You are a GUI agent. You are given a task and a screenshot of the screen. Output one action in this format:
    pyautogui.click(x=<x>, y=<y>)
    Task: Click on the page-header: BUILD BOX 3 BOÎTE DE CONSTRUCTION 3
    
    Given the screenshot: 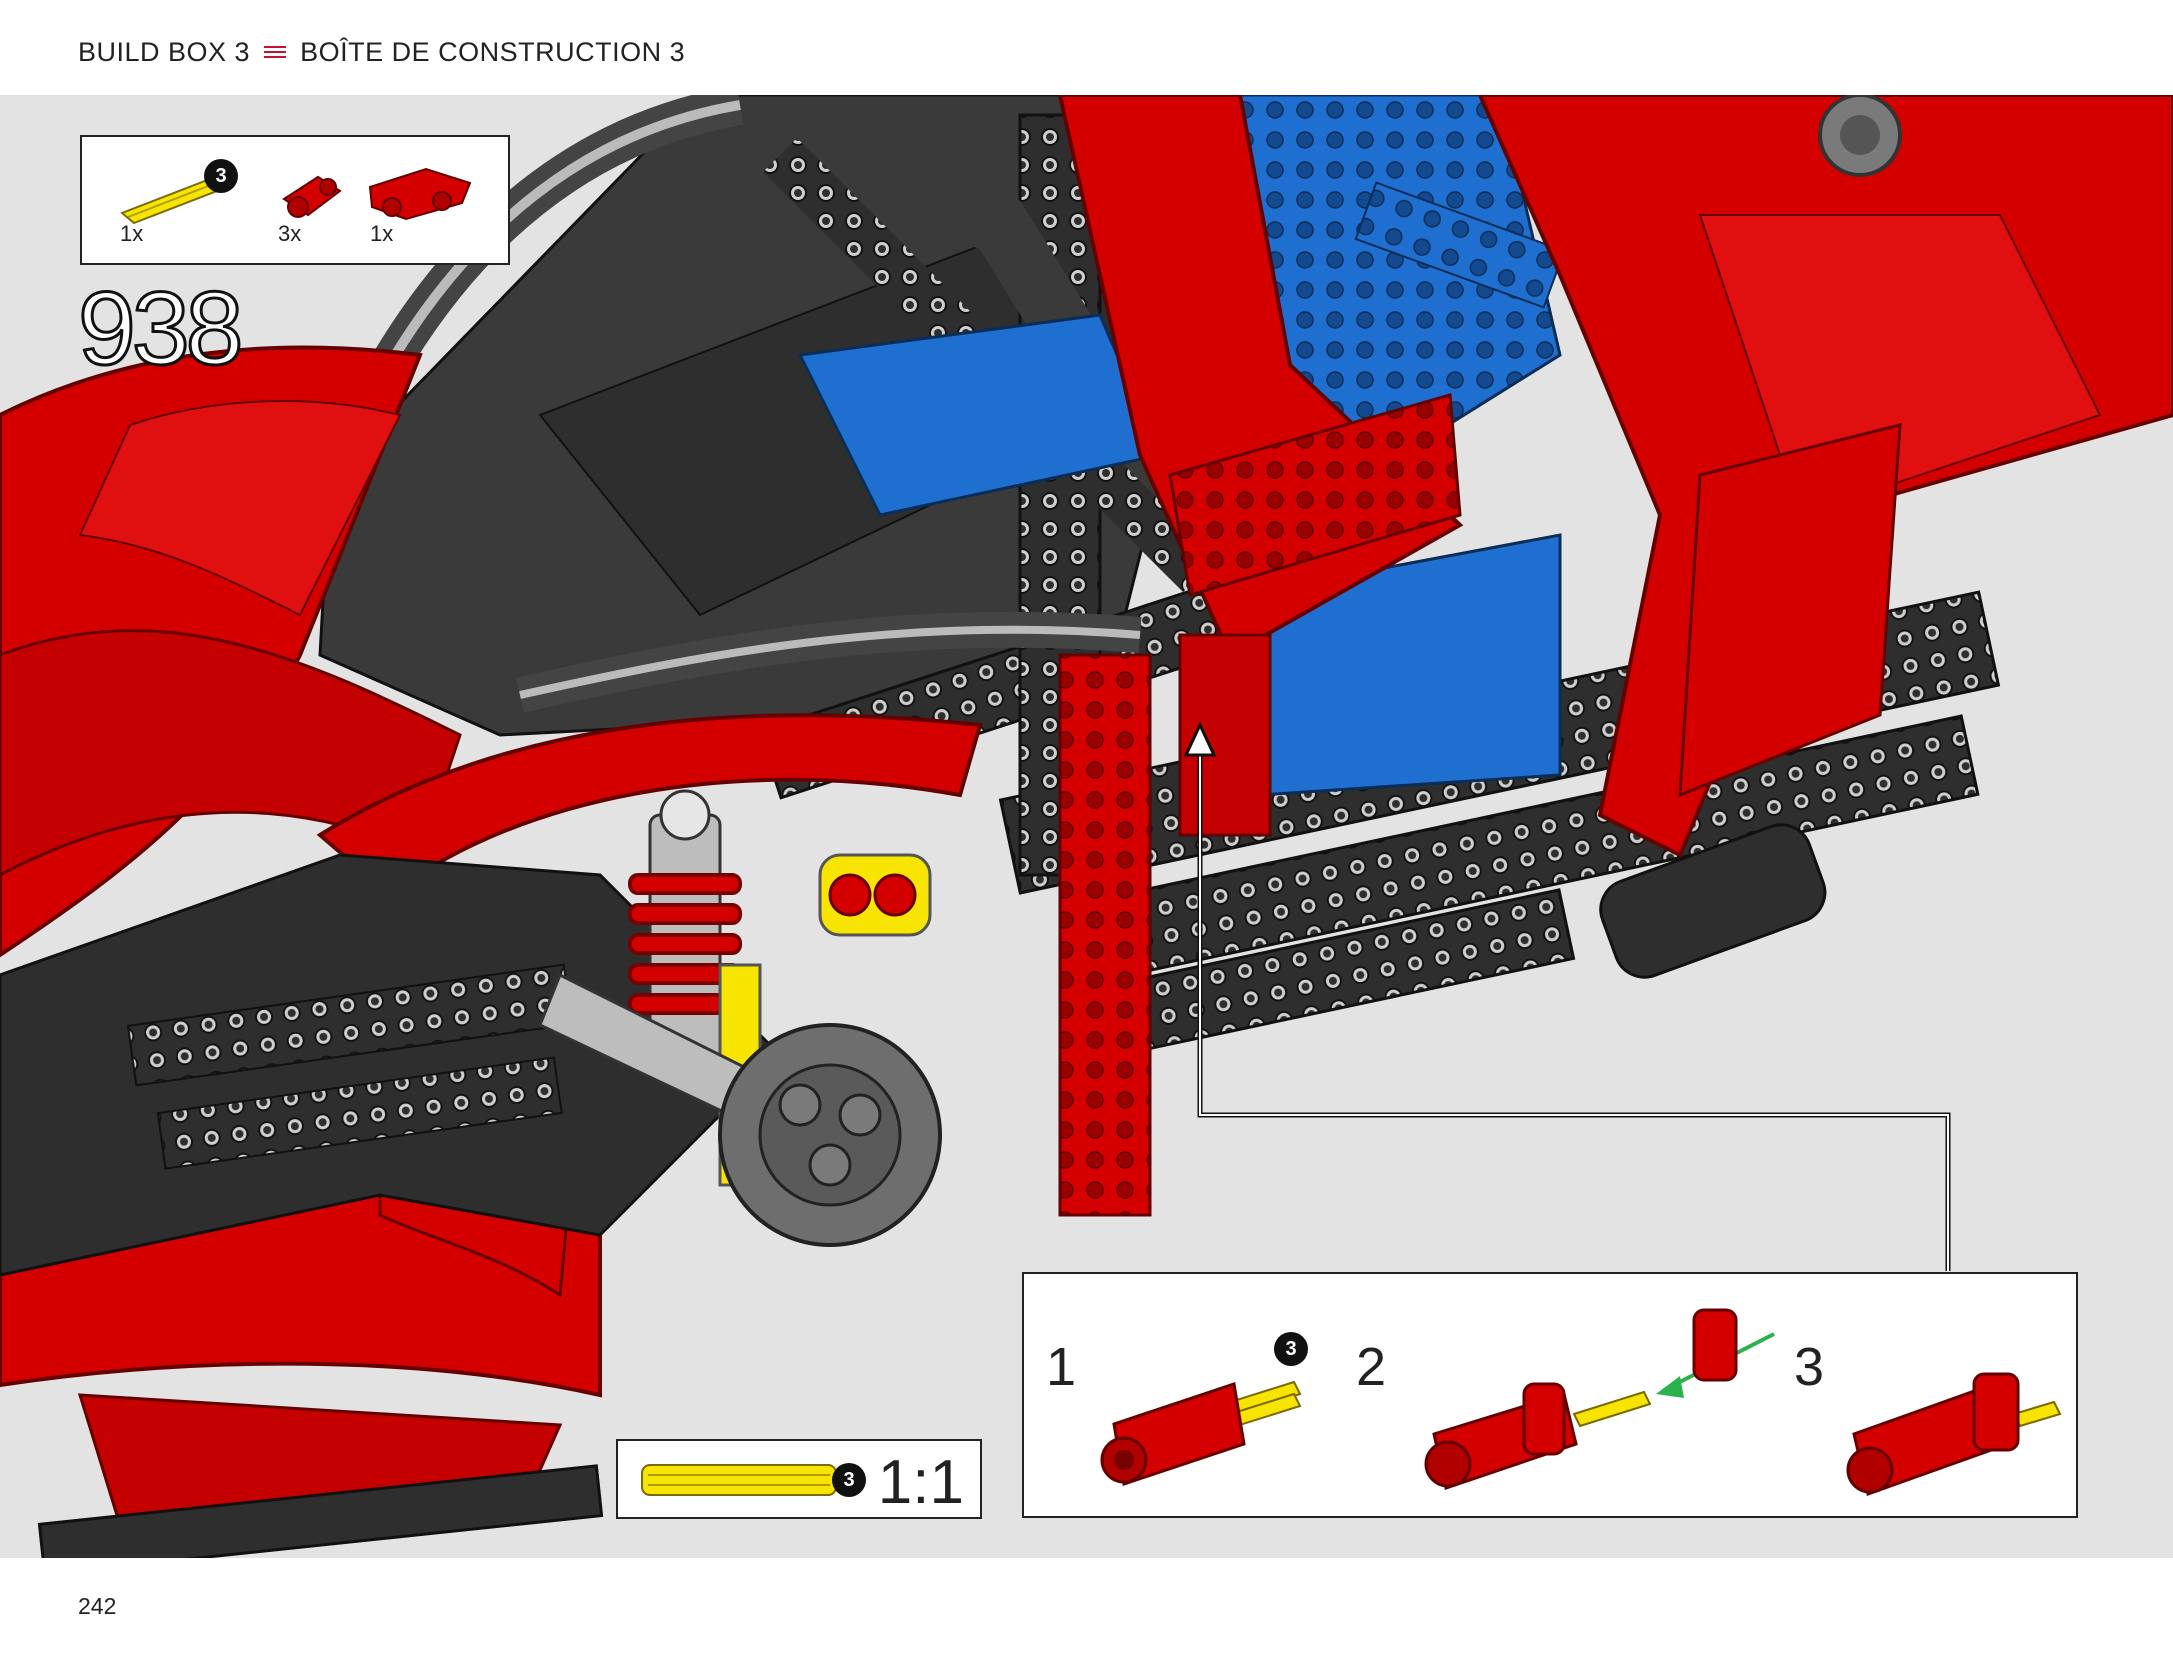 What is the action you would take?
    pyautogui.click(x=381, y=52)
    